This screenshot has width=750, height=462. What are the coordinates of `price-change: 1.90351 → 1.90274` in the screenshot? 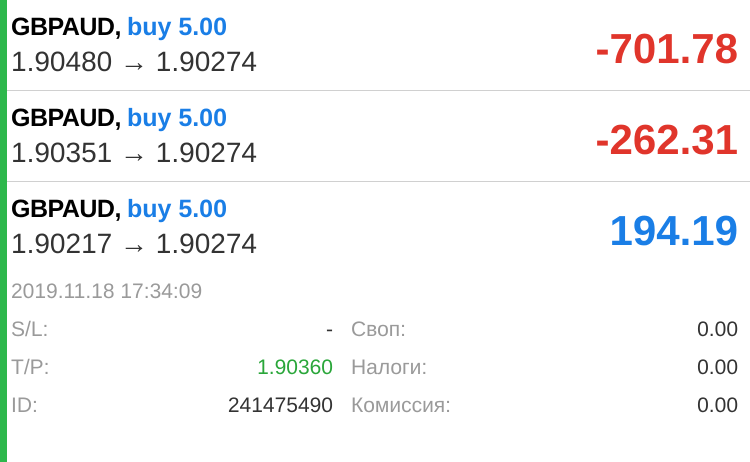 It's located at (134, 152).